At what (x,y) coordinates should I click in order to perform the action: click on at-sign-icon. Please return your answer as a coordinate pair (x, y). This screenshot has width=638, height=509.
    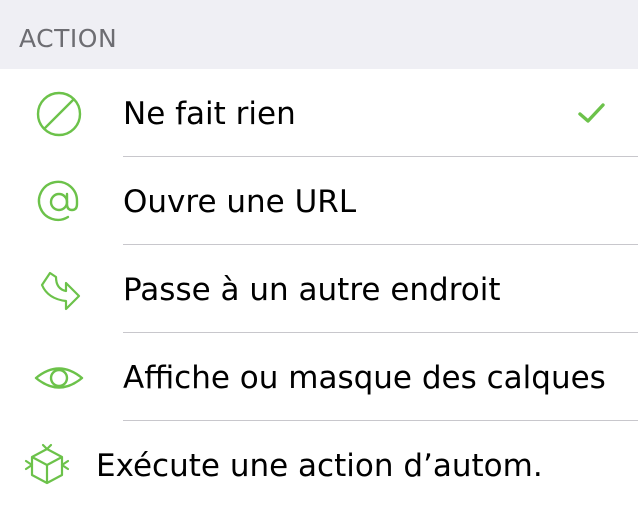
    Looking at the image, I should click on (59, 202).